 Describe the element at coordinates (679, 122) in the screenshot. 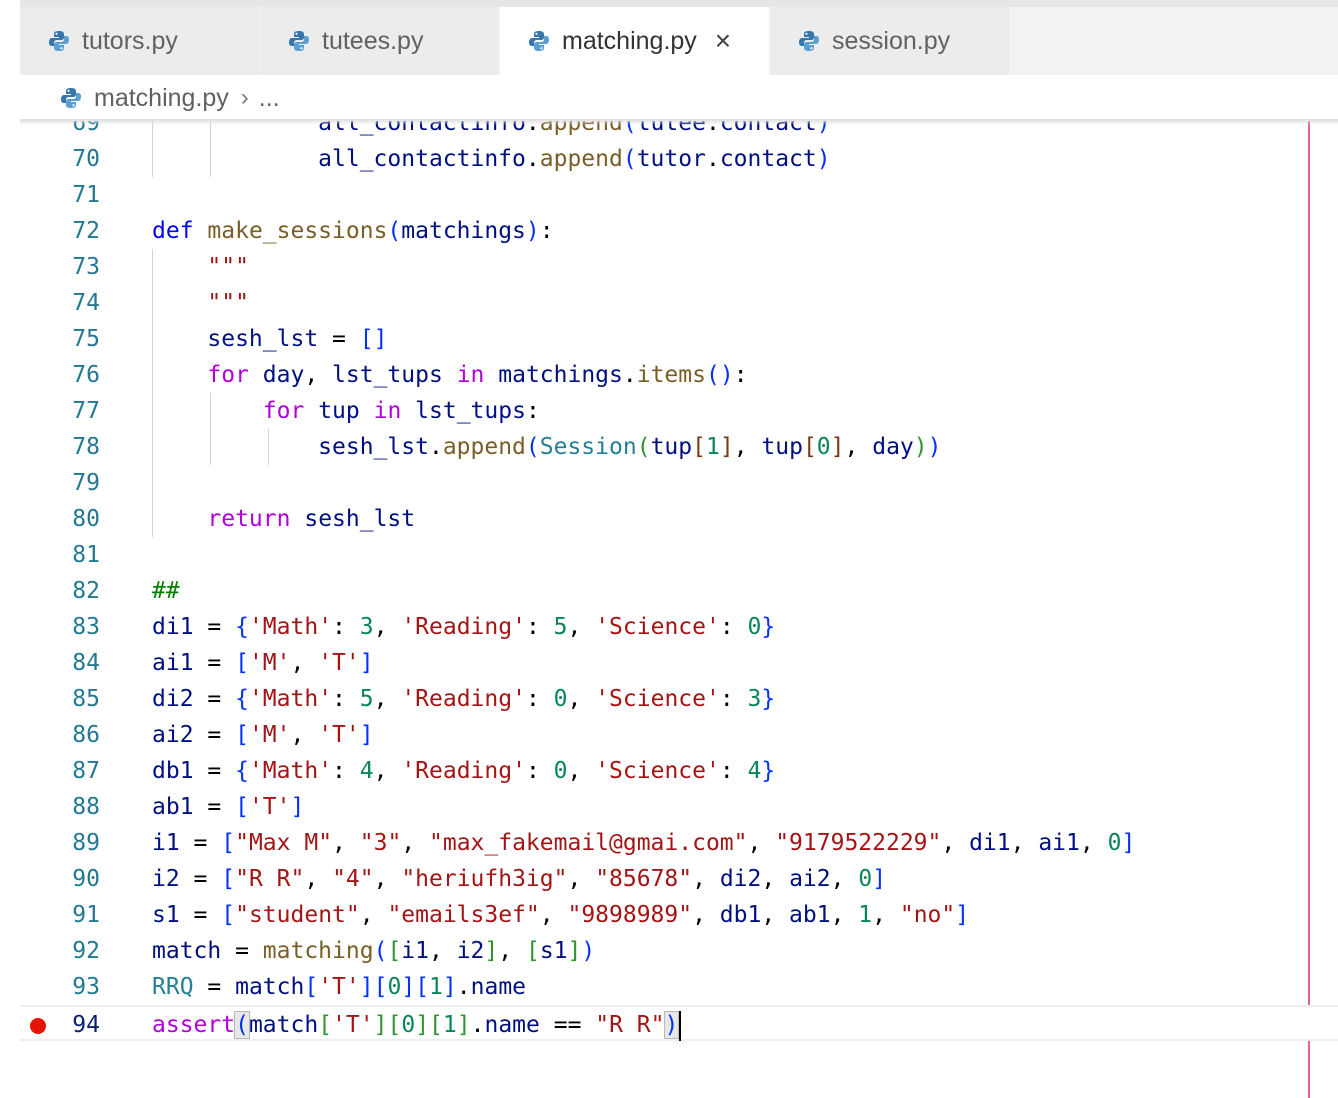

I see `scroll-shadow` at that location.